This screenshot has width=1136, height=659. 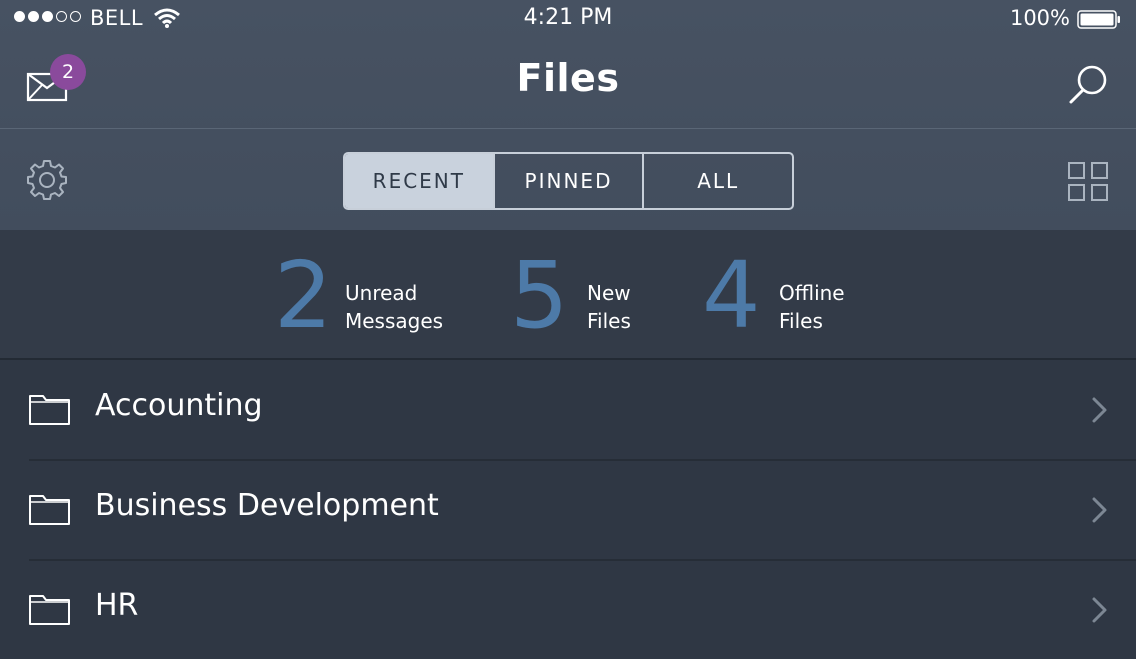 I want to click on battery-icon, so click(x=1098, y=19).